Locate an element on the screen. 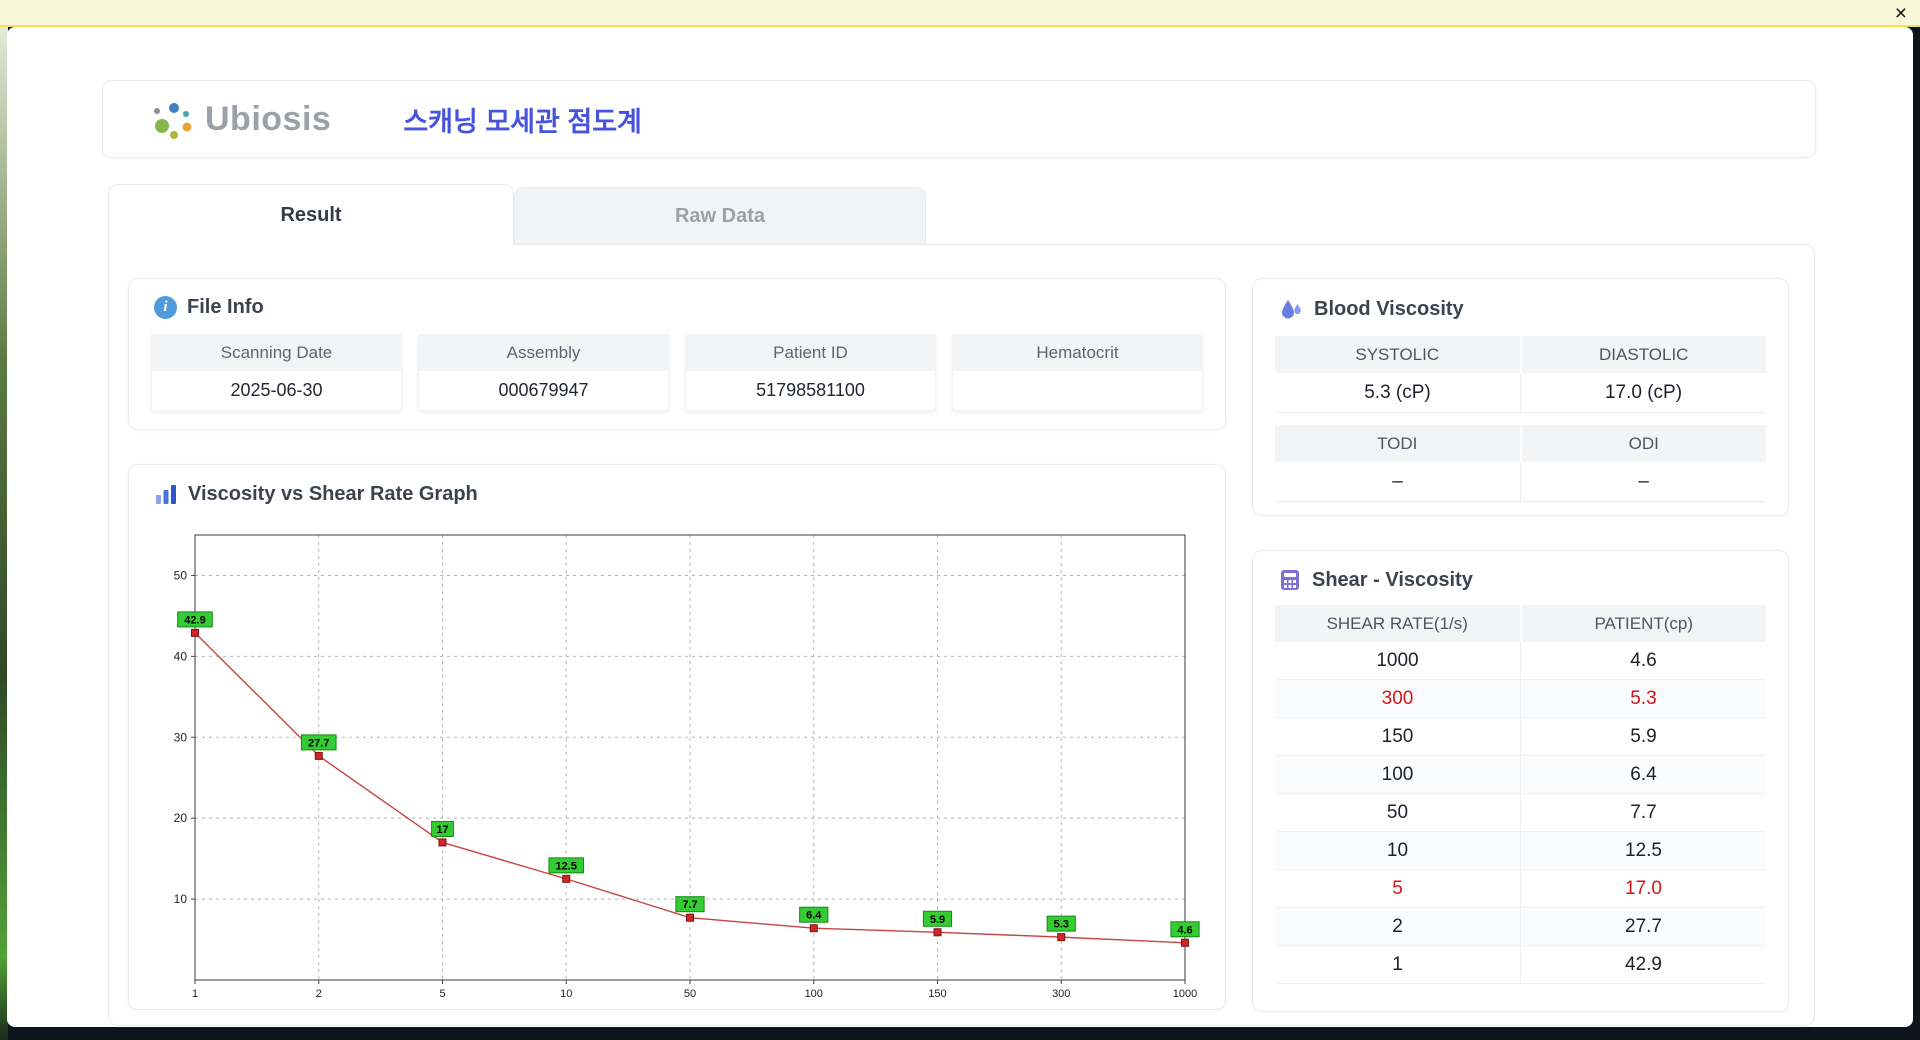 This screenshot has height=1040, width=1920. shear-rate-cell: 5 is located at coordinates (1397, 888).